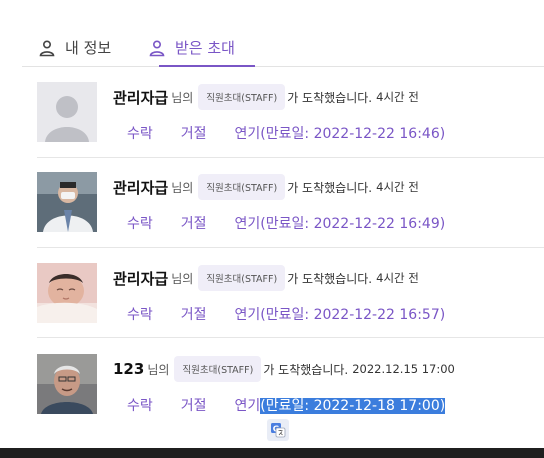 The width and height of the screenshot is (544, 458). Describe the element at coordinates (403, 369) in the screenshot. I see `invitation-time: 2022.12.15 17:00` at that location.